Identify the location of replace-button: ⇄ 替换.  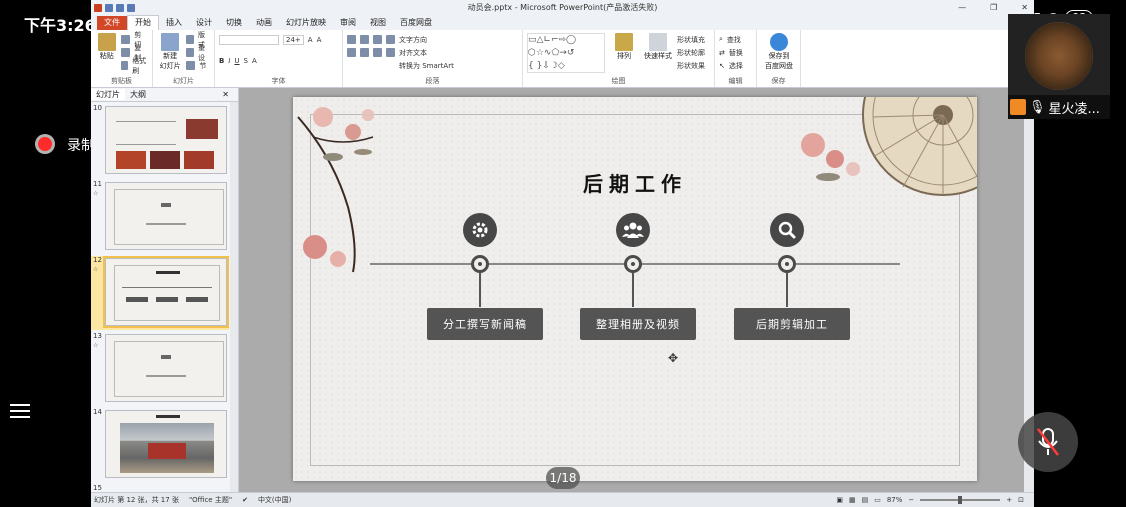
(735, 52).